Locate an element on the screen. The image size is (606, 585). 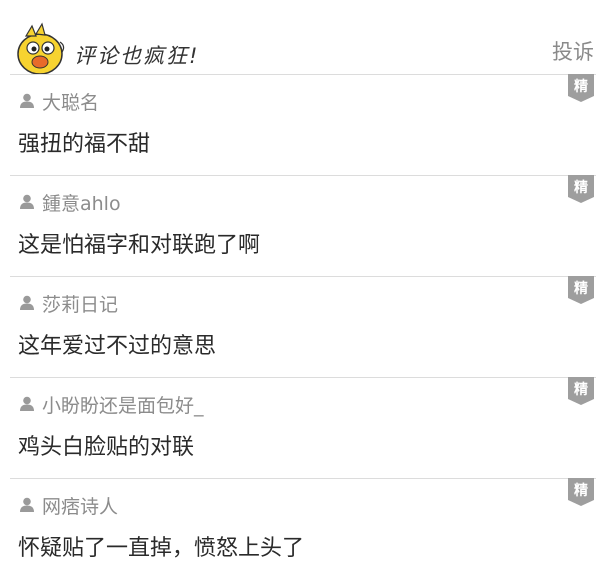
comment-username: 鍾意ahlo is located at coordinates (81, 202).